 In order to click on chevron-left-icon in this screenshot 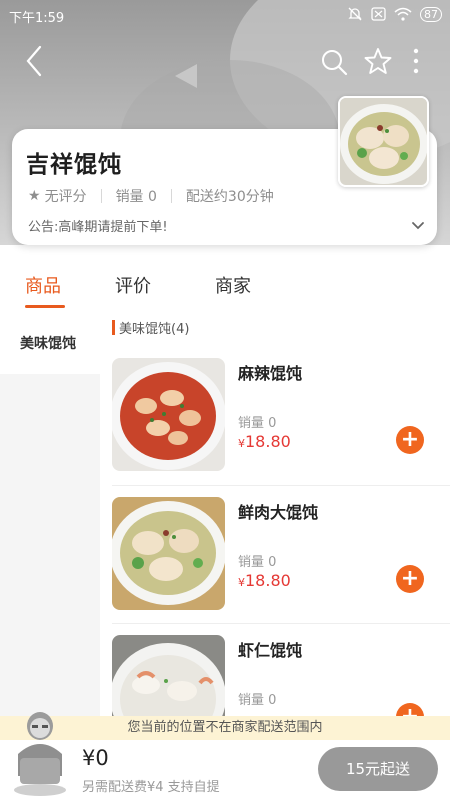, I will do `click(34, 61)`.